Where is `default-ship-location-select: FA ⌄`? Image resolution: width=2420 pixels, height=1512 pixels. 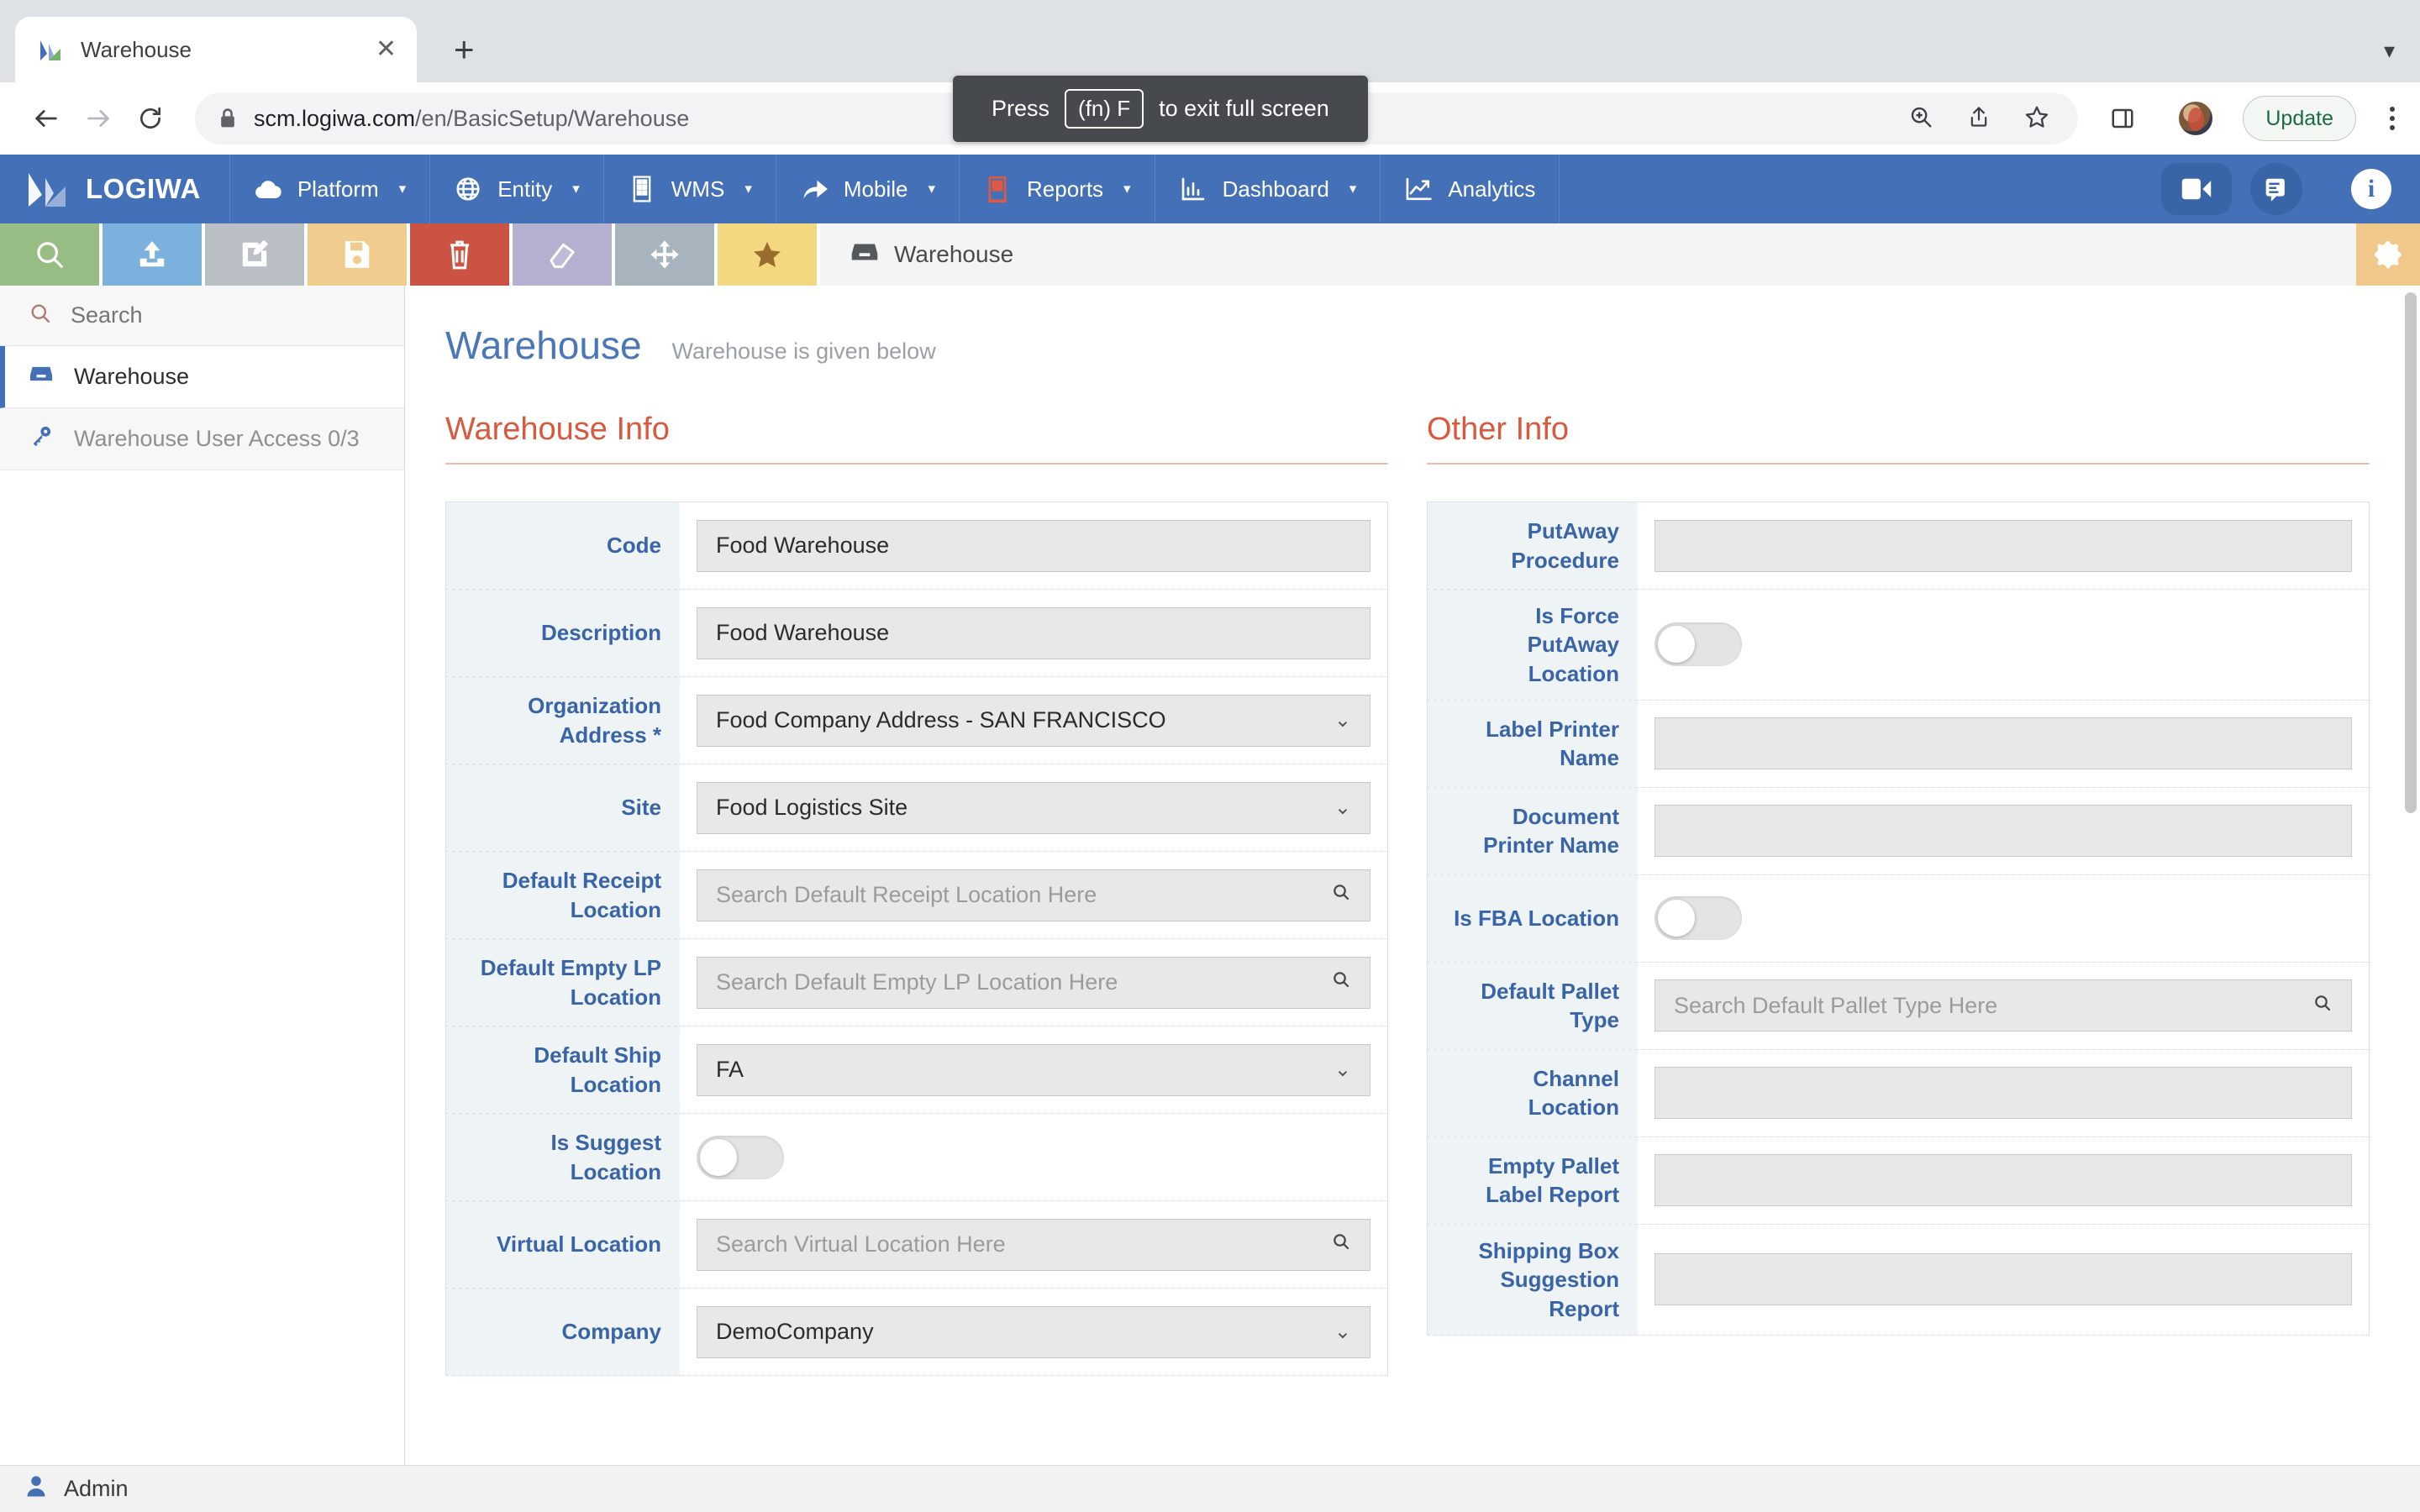 default-ship-location-select: FA ⌄ is located at coordinates (1033, 1069).